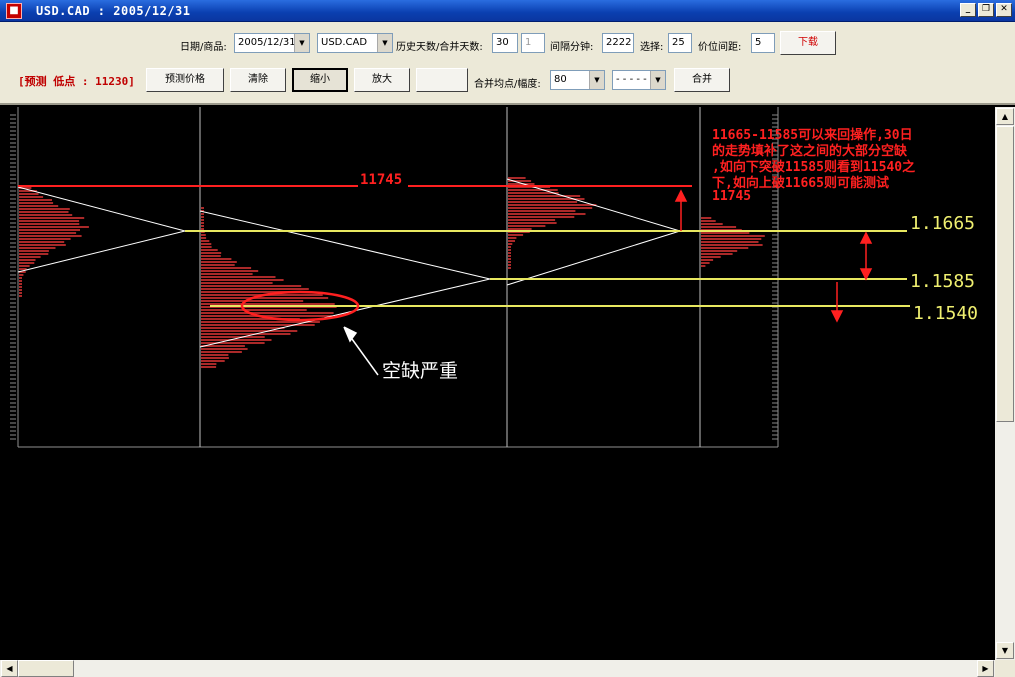 The width and height of the screenshot is (1015, 677). What do you see at coordinates (533, 43) in the screenshot?
I see `merge-days-input: 1` at bounding box center [533, 43].